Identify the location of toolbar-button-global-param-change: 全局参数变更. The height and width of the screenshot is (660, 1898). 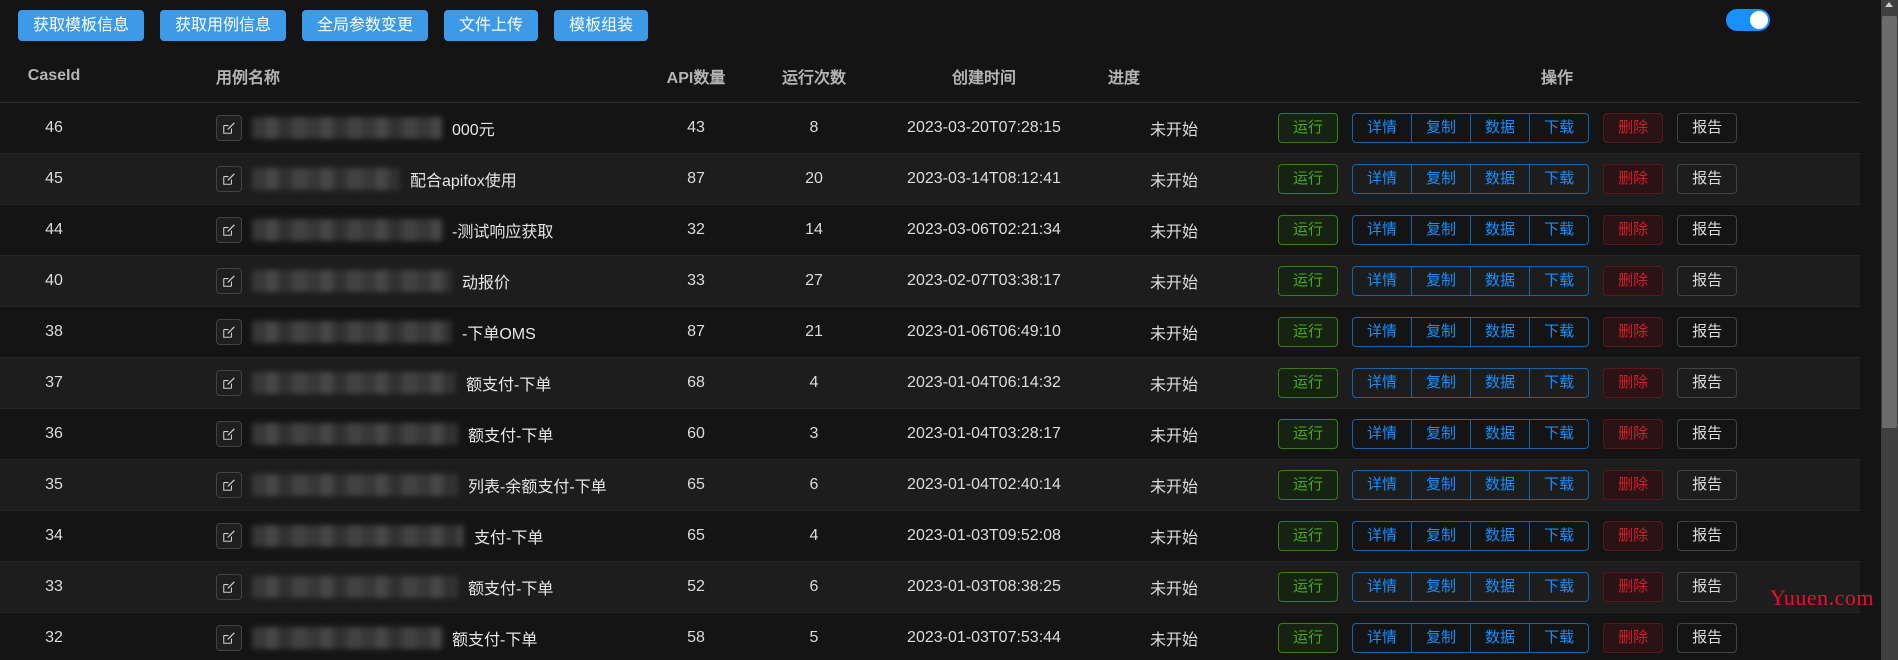
(365, 25).